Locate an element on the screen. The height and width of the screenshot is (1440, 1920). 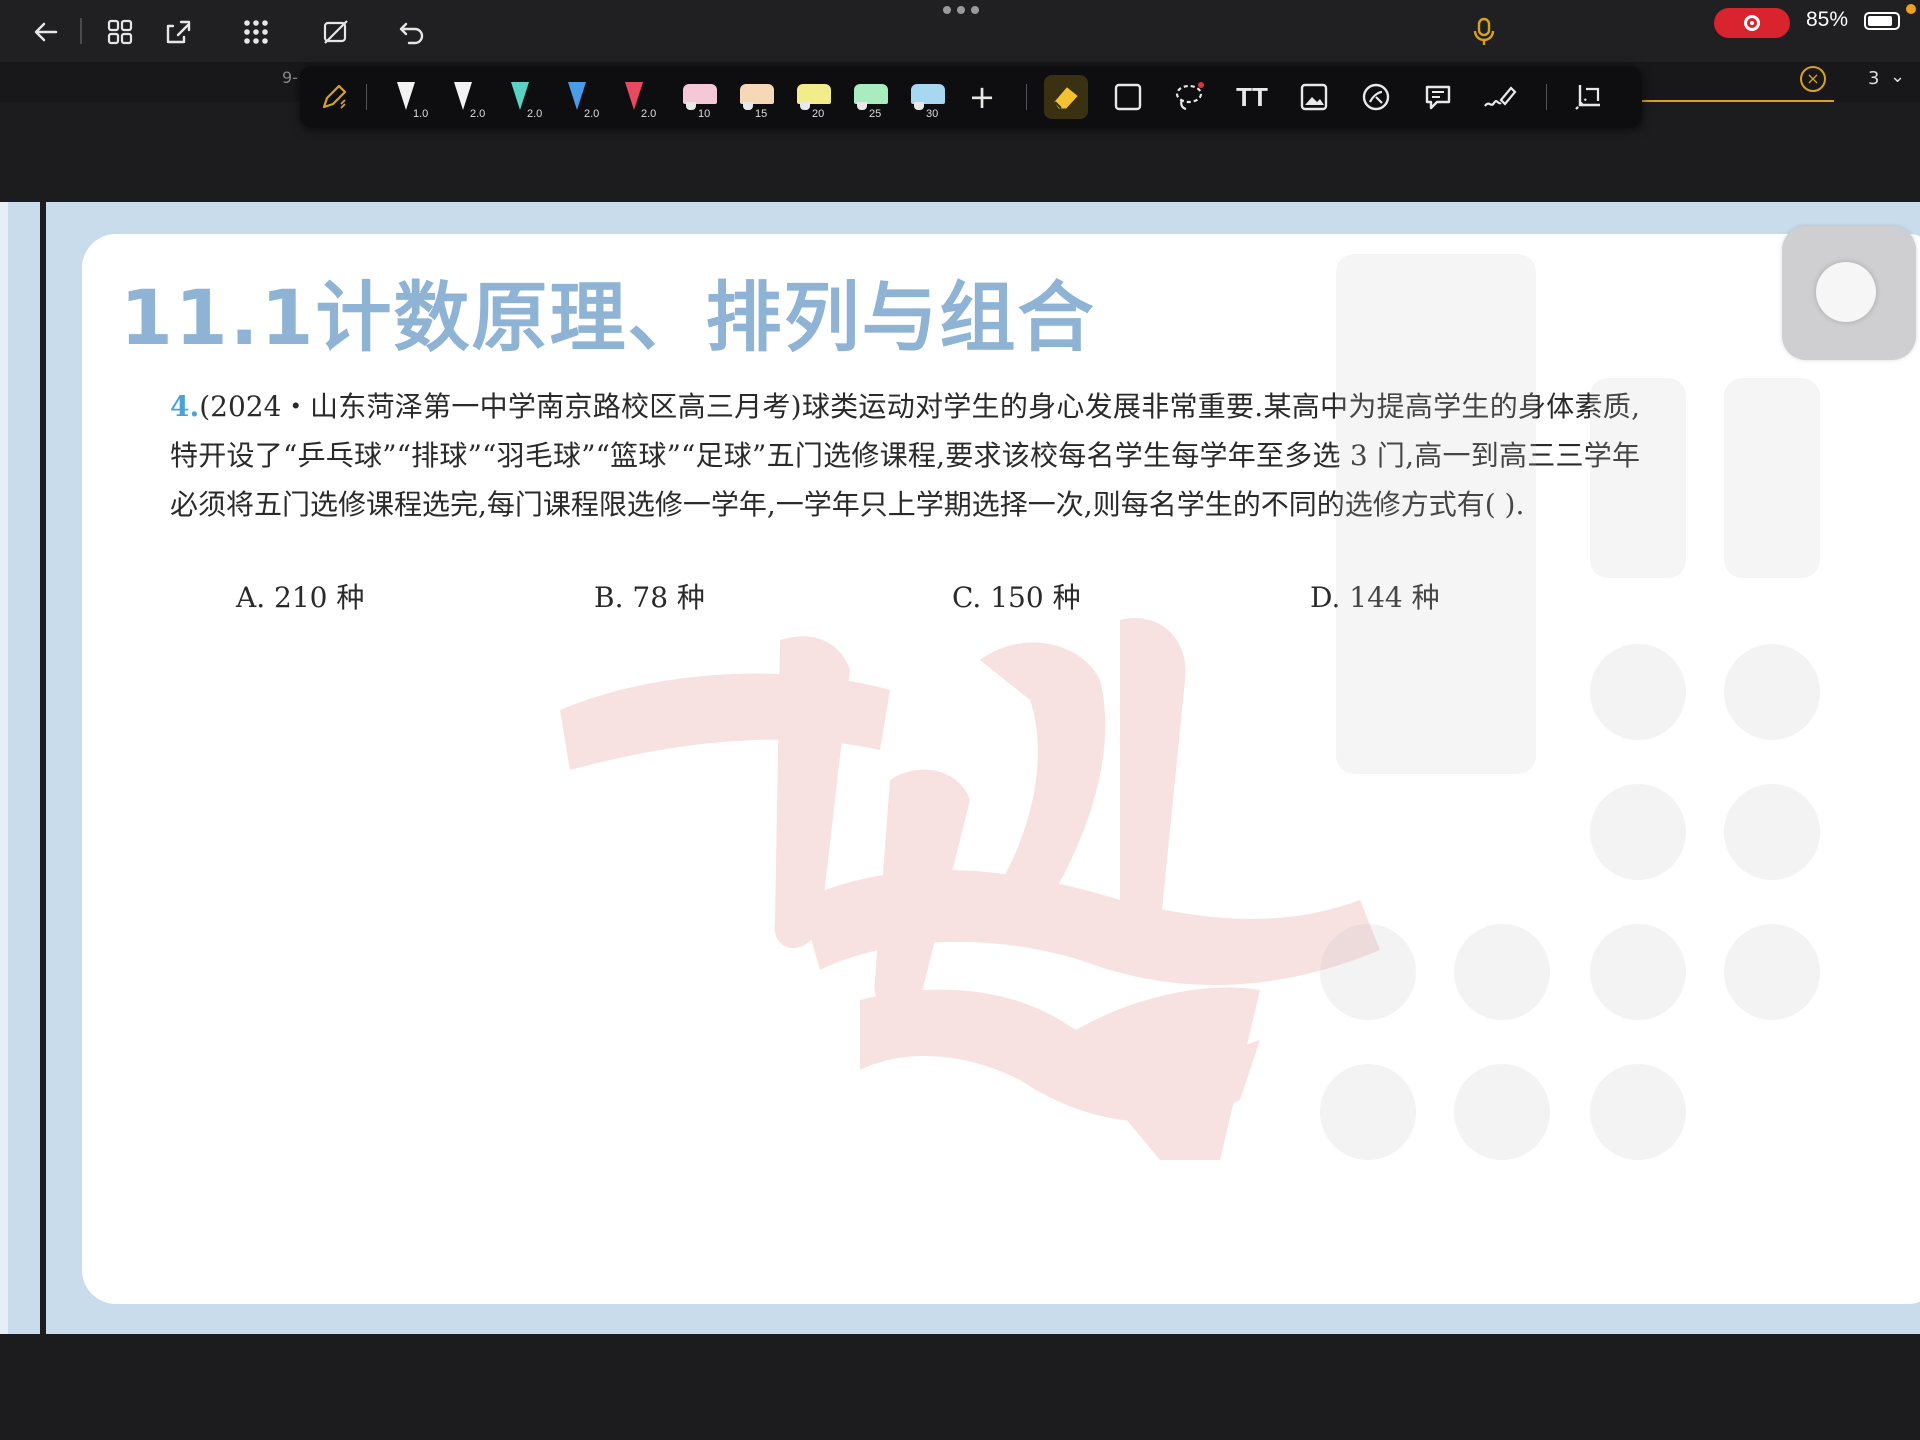
option-a: A. 210 种 is located at coordinates (300, 597).